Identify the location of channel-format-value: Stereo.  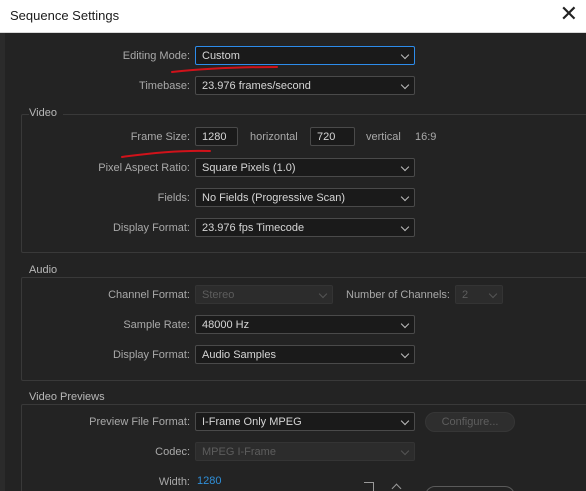
(218, 295).